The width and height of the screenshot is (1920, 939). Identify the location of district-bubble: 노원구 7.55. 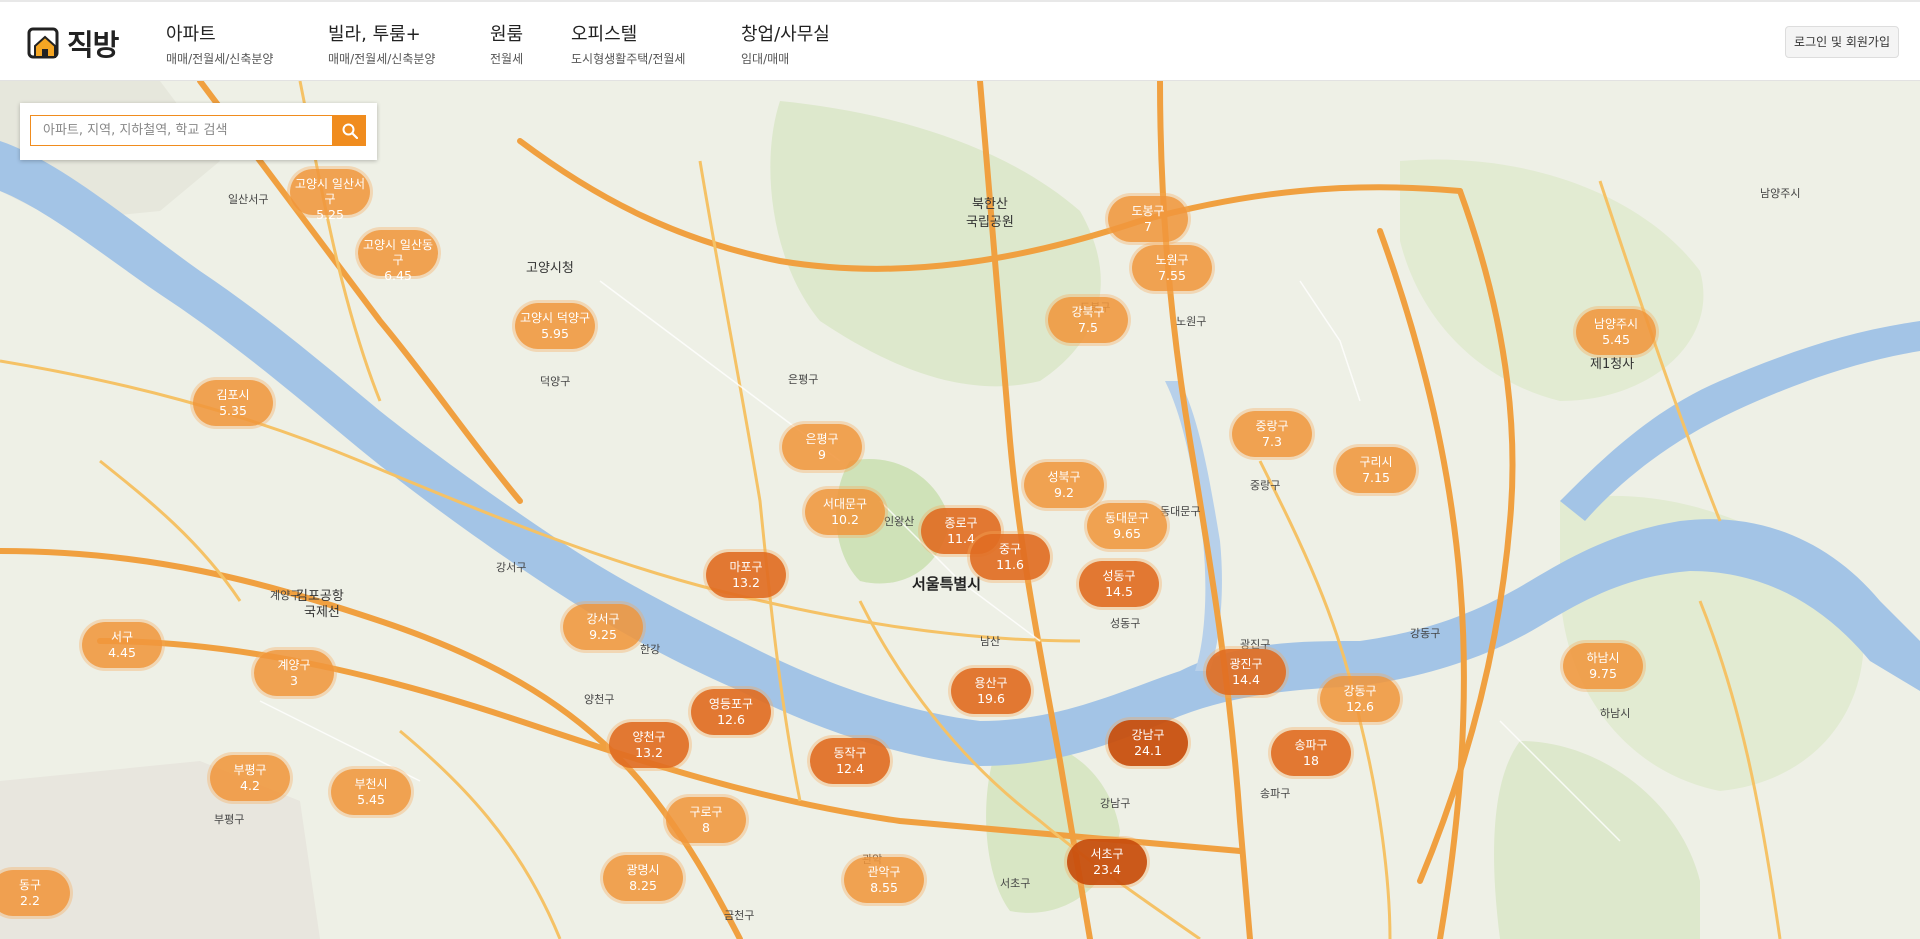
(1172, 268).